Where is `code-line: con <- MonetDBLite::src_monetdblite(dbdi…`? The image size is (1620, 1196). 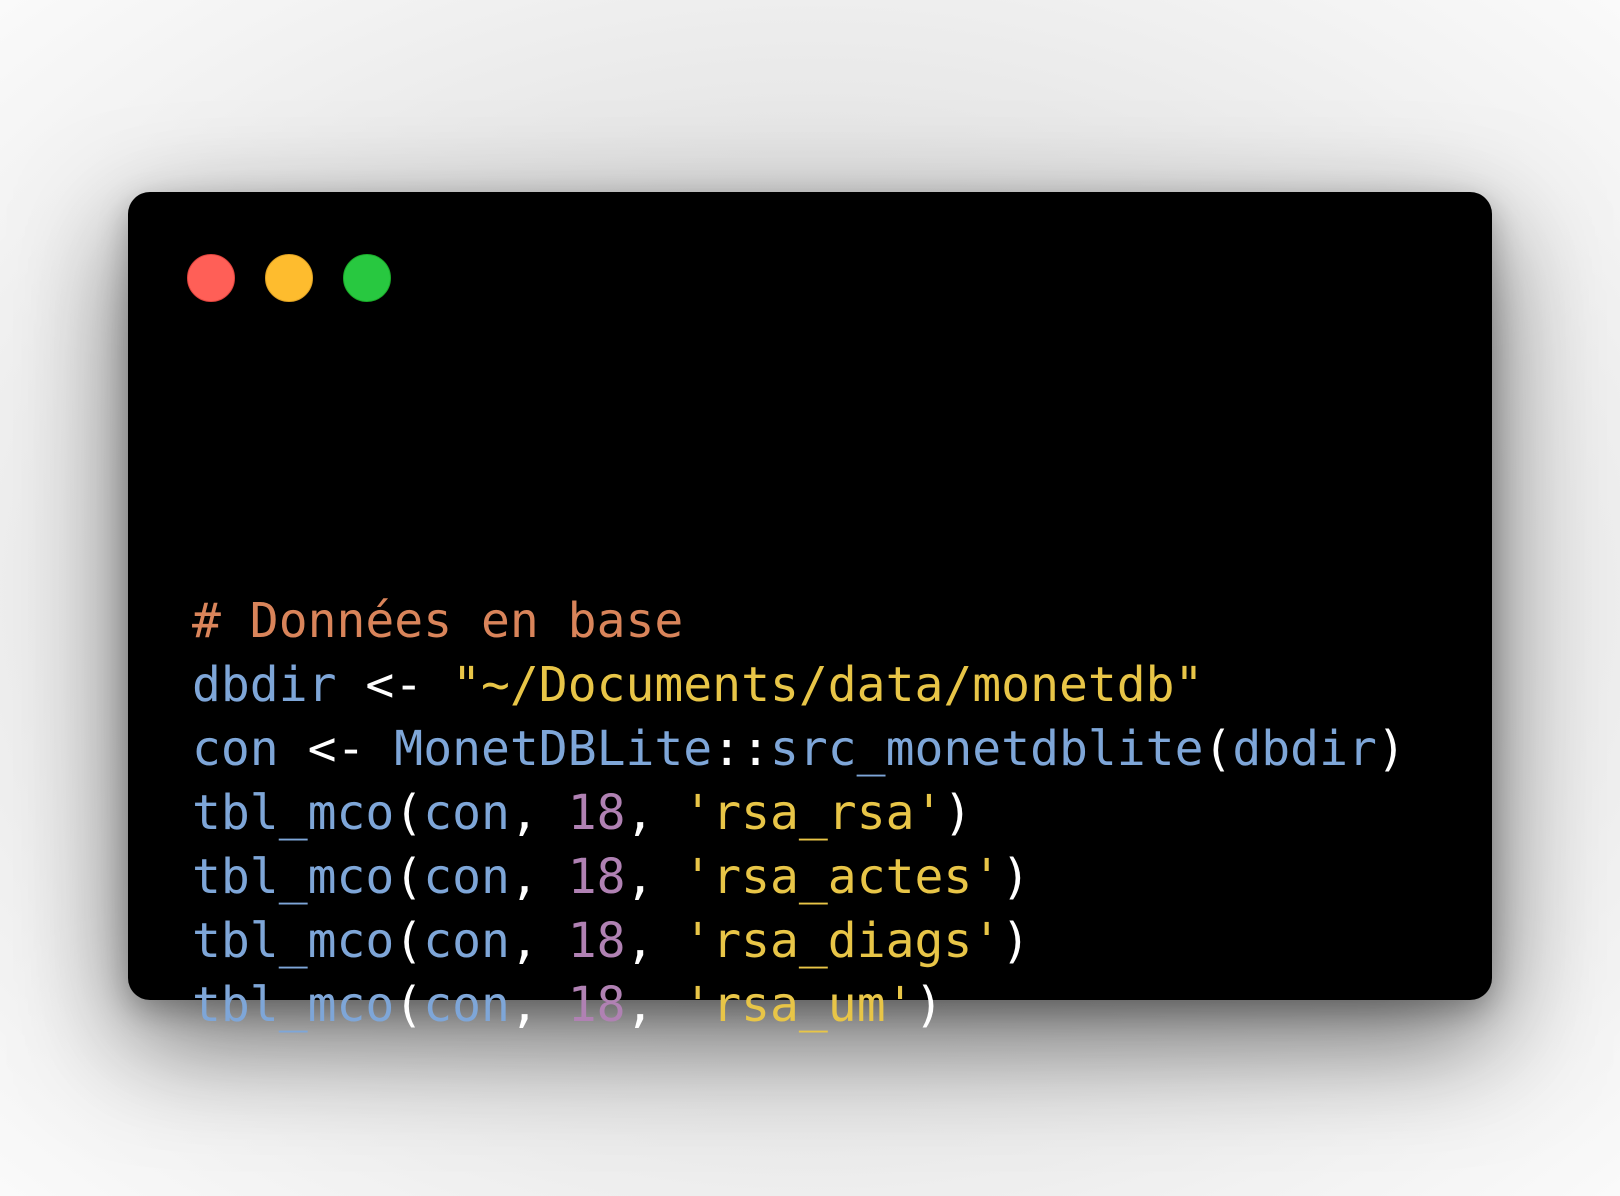
code-line: con <- MonetDBLite::src_monetdblite(dbdi… is located at coordinates (799, 749).